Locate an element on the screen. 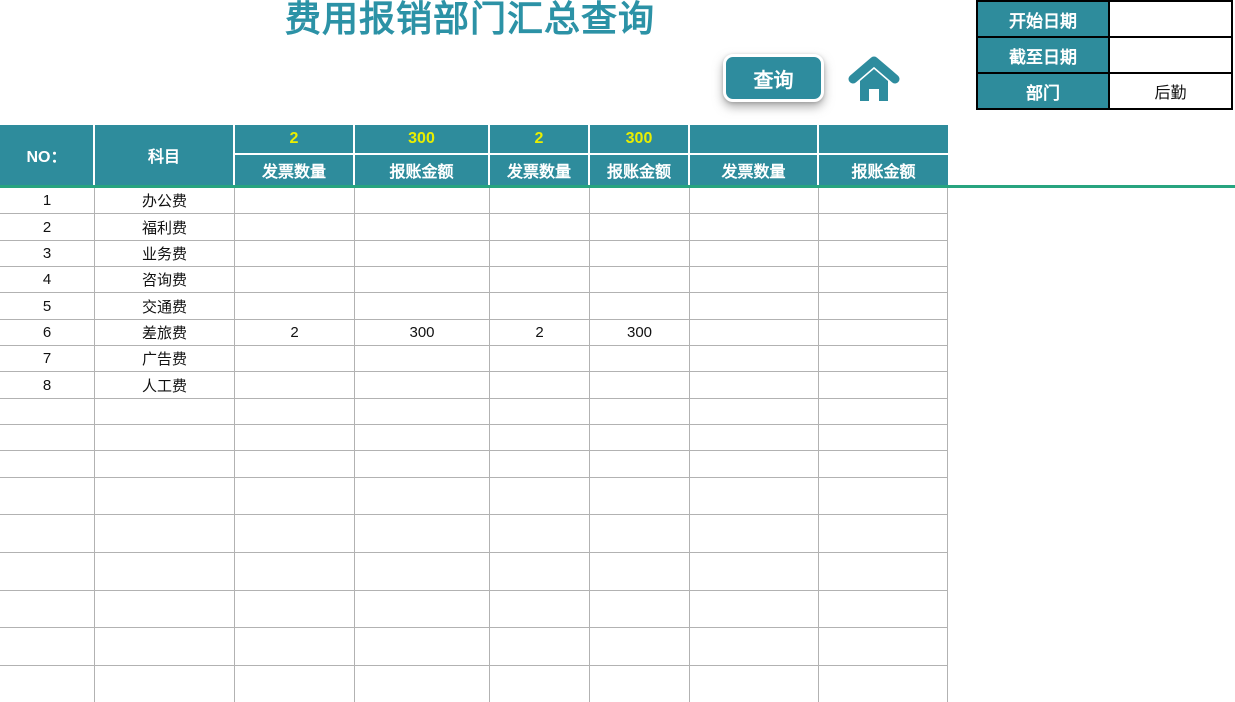 This screenshot has width=1235, height=702. cell-value: 2 is located at coordinates (295, 333).